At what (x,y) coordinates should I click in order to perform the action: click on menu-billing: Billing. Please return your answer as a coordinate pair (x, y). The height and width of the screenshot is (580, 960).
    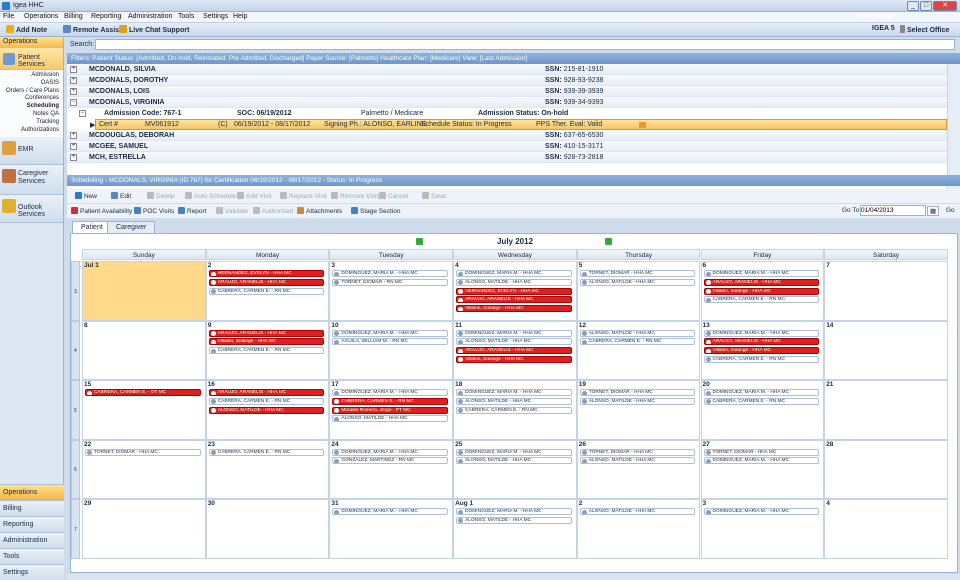
    Looking at the image, I should click on (73, 16).